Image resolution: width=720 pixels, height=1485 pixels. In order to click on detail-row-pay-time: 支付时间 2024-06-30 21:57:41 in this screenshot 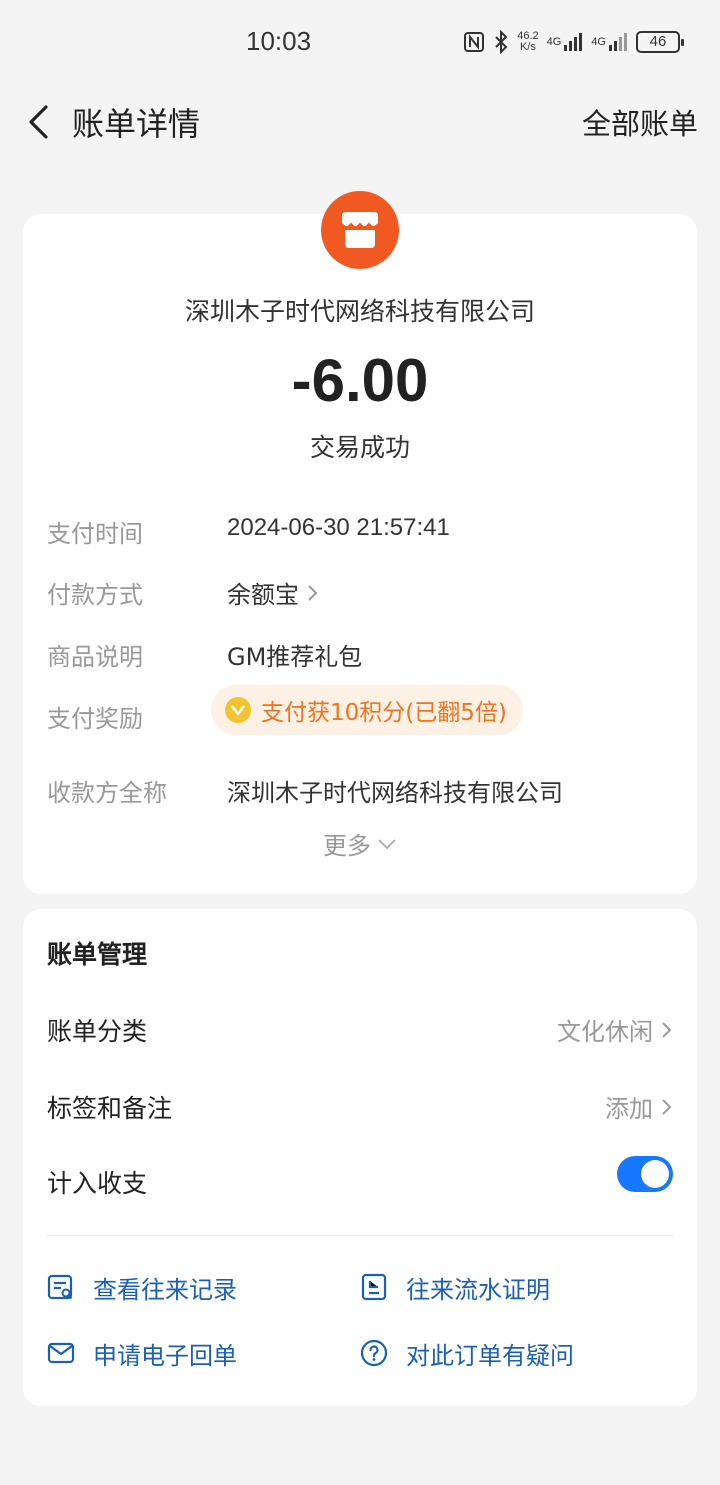, I will do `click(360, 534)`.